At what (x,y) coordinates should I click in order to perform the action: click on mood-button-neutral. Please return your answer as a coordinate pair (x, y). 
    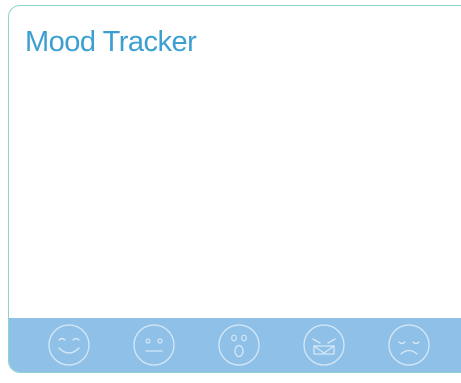
    Looking at the image, I should click on (154, 345).